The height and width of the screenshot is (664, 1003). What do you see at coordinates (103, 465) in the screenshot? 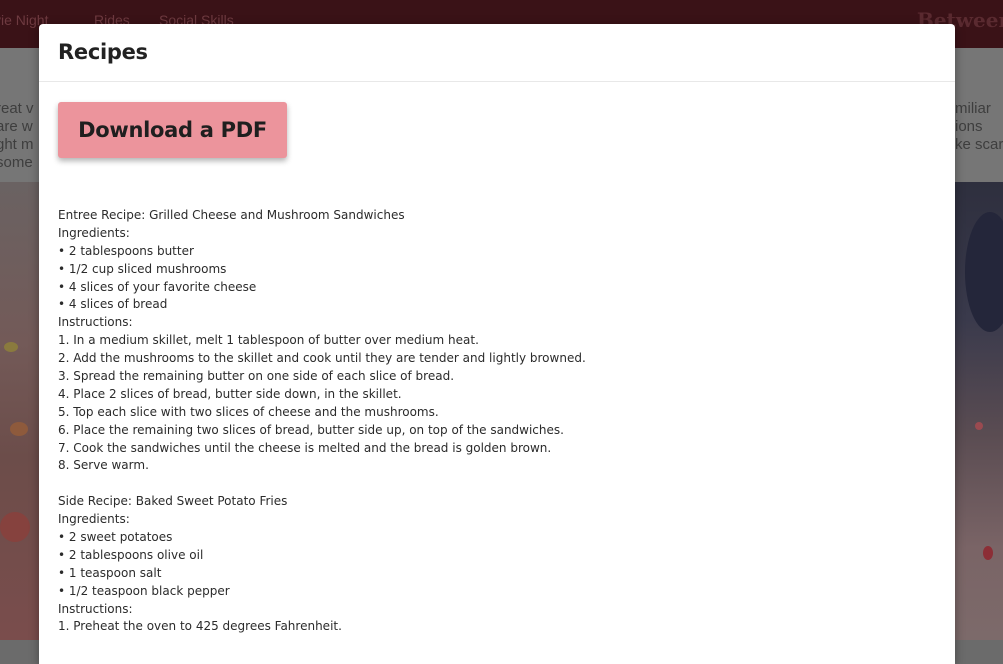
I see `instruction-step: 8. Serve warm.` at bounding box center [103, 465].